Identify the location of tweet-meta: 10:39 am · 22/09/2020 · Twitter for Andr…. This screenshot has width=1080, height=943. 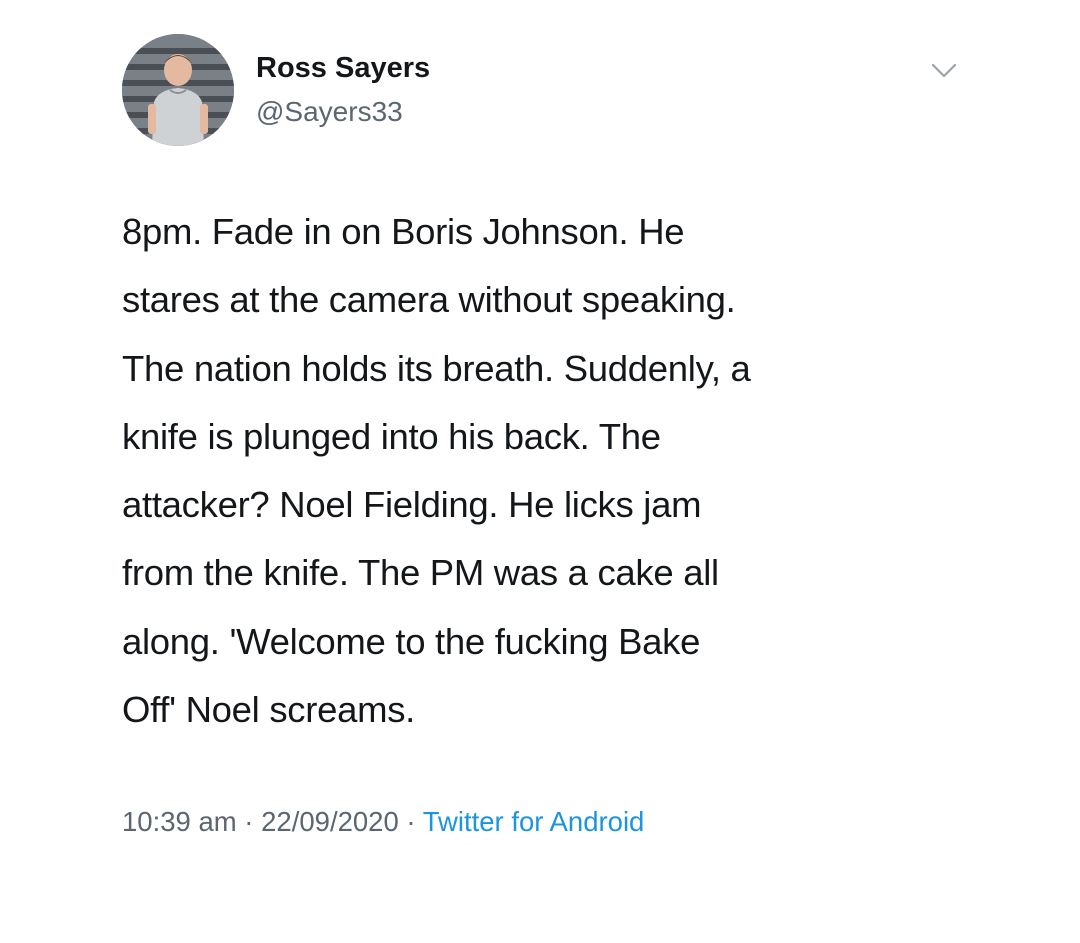
(383, 822).